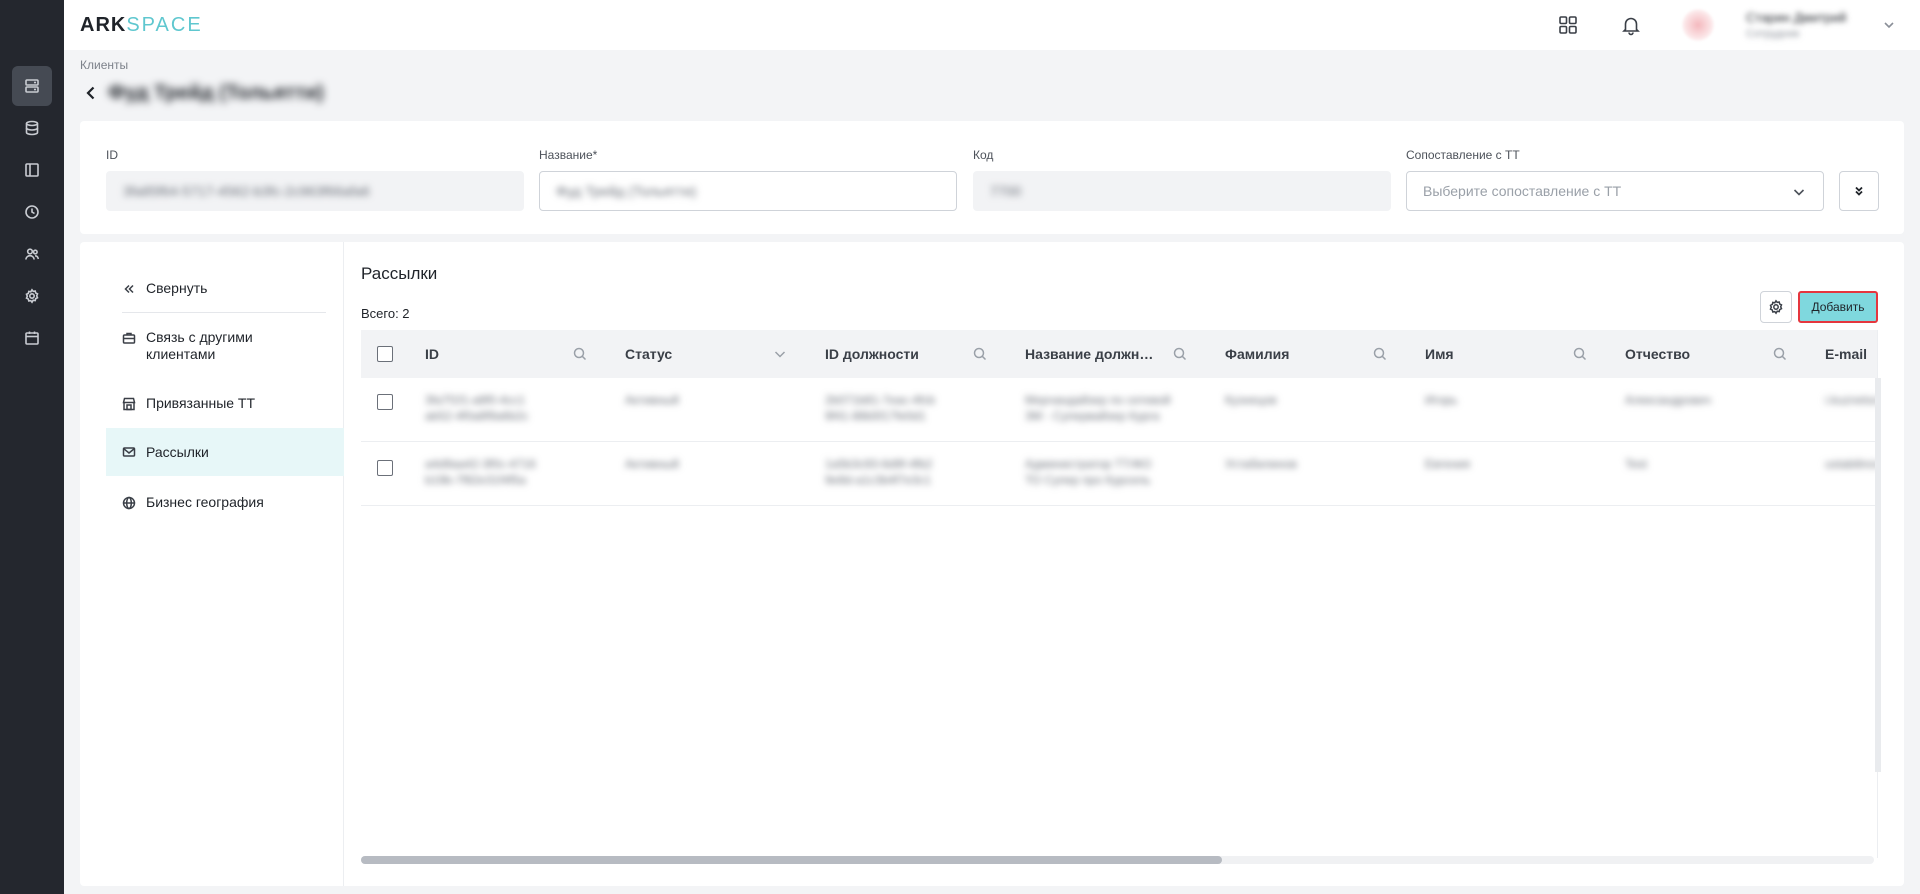 The image size is (1920, 894). Describe the element at coordinates (1257, 354) in the screenshot. I see `column-last-name: Фамилия` at that location.